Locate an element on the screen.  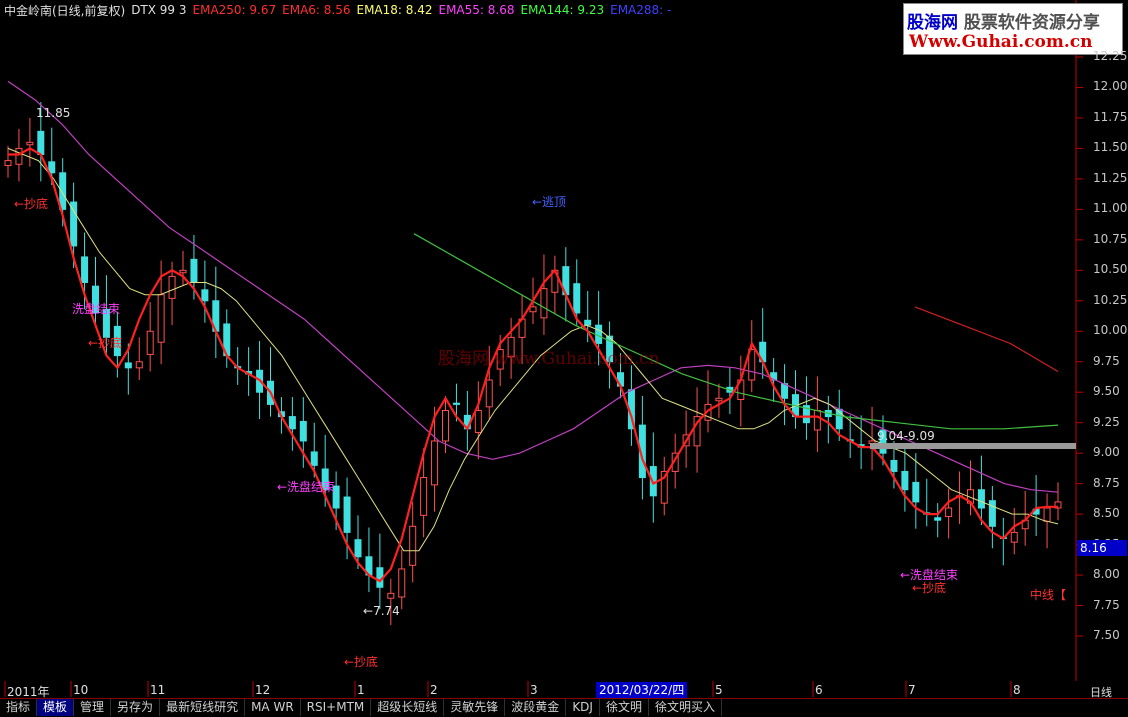
resistance-band is located at coordinates (973, 446).